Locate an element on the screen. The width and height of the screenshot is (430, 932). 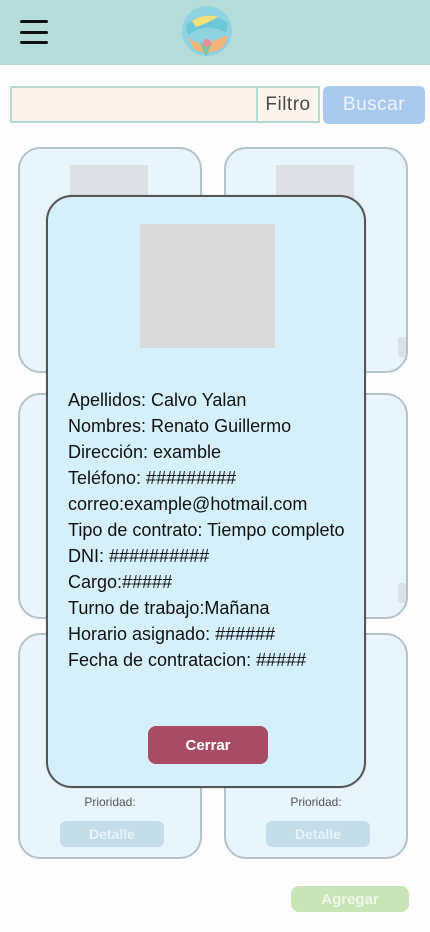
info-nombres: Nombres: Renato Guillermo is located at coordinates (180, 426).